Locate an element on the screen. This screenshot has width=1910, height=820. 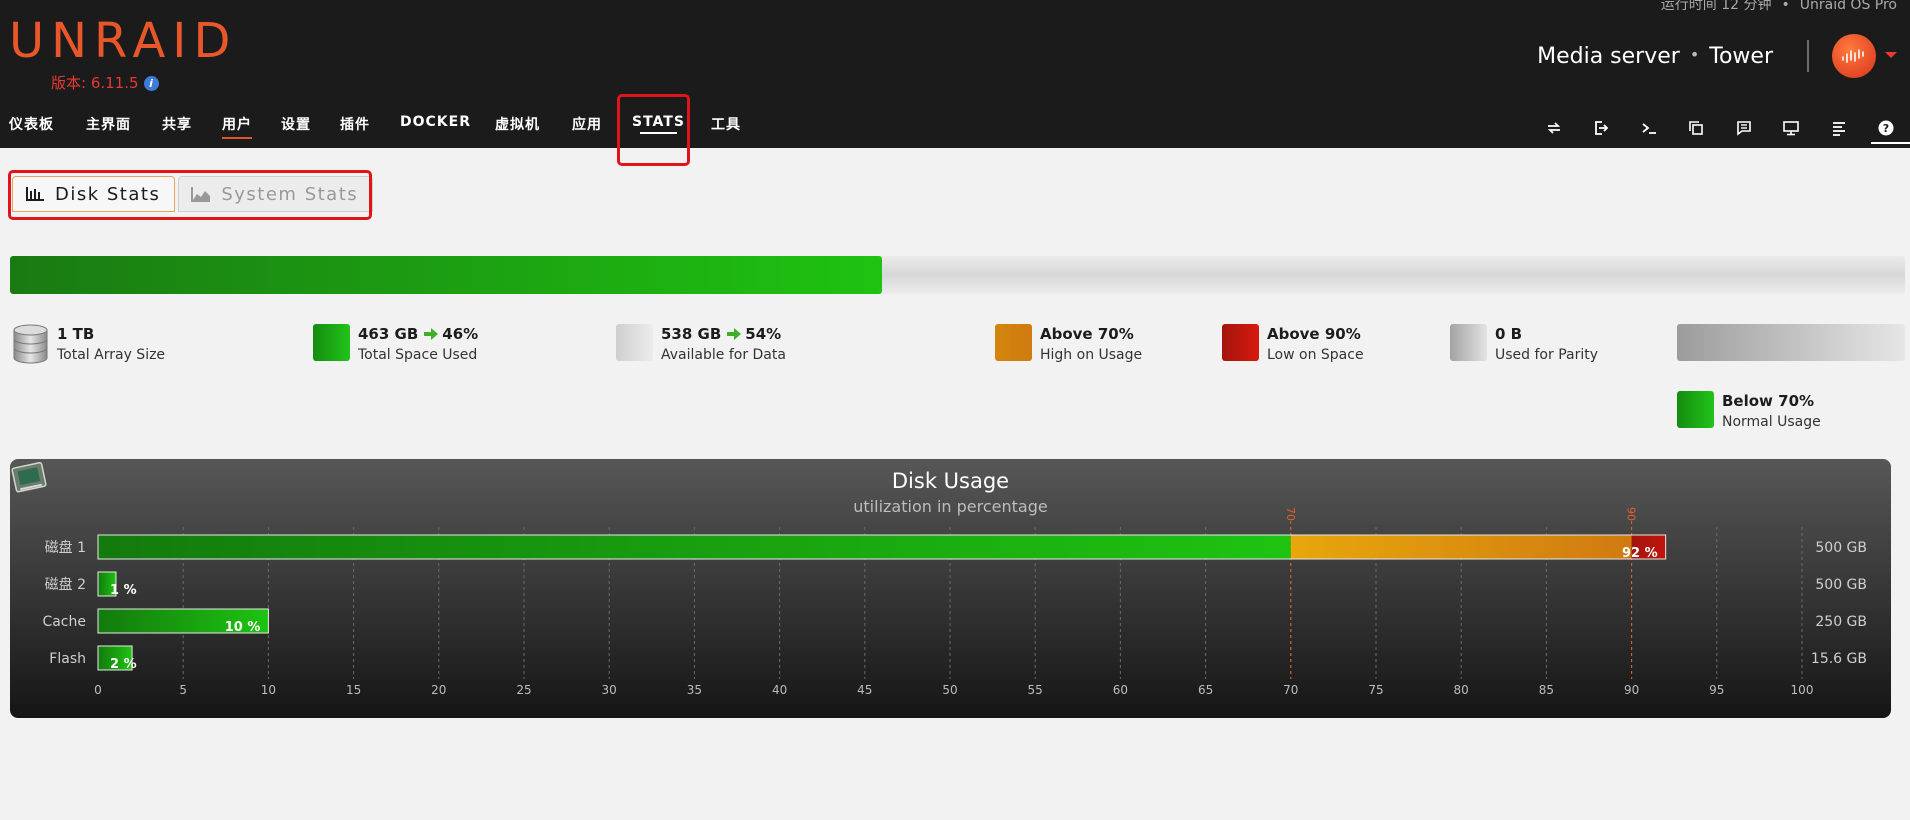
nav-item-2: 共享 is located at coordinates (177, 124).